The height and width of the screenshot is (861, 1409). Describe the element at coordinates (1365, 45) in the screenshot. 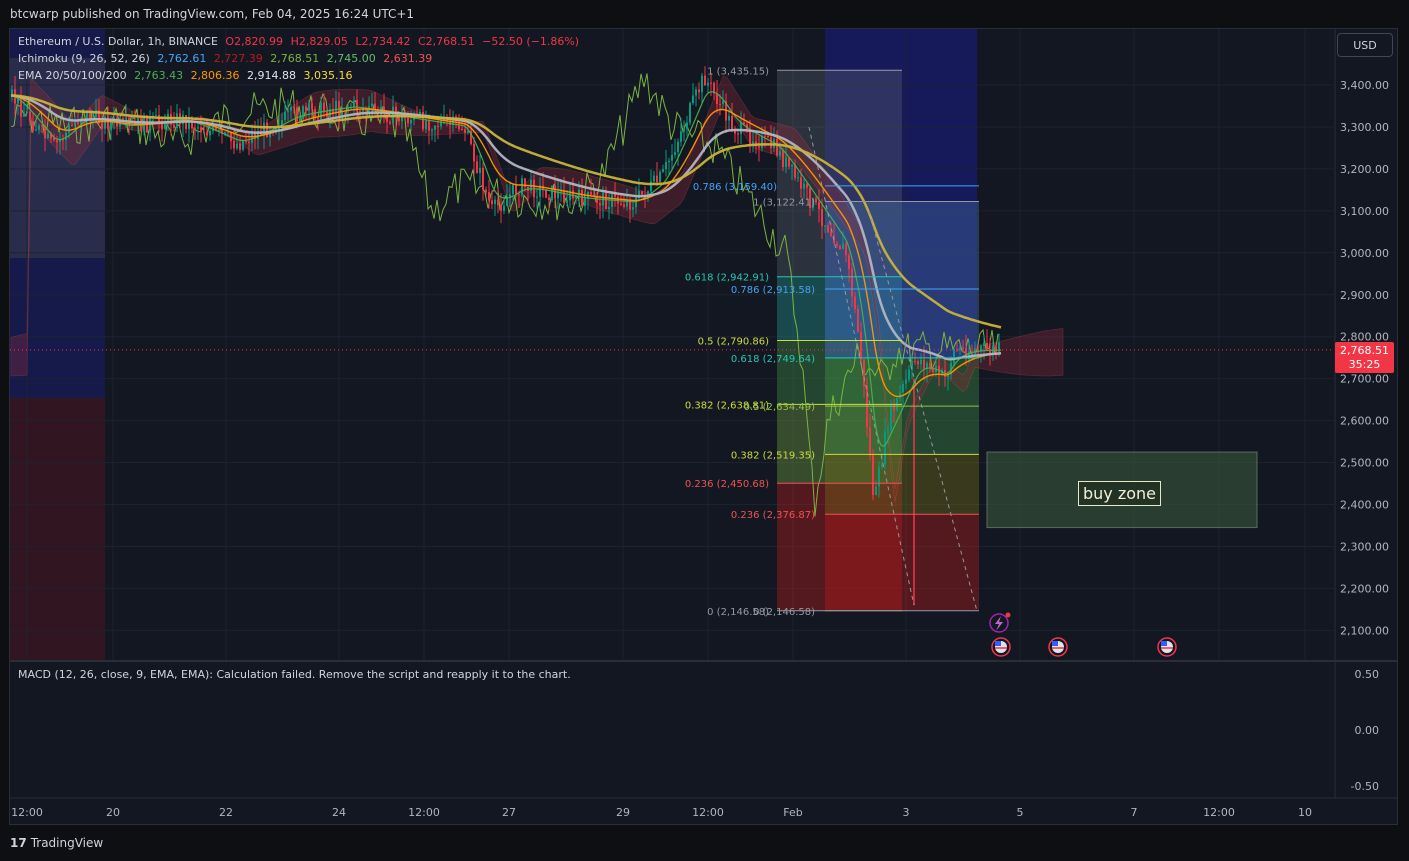

I see `currency-button: USD` at that location.